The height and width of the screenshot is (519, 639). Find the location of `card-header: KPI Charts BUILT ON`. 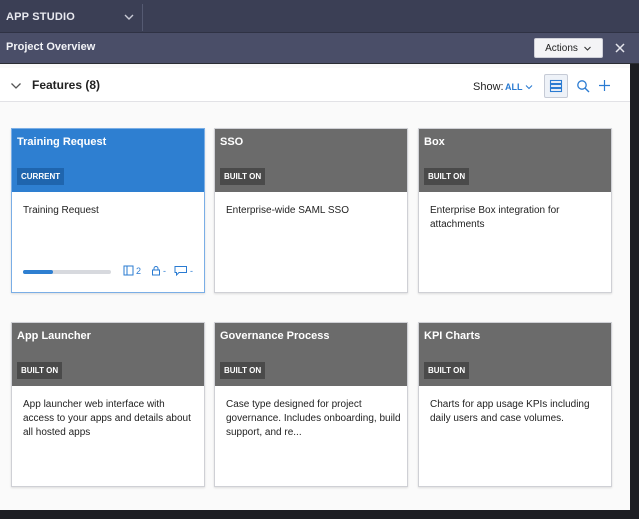

card-header: KPI Charts BUILT ON is located at coordinates (515, 354).